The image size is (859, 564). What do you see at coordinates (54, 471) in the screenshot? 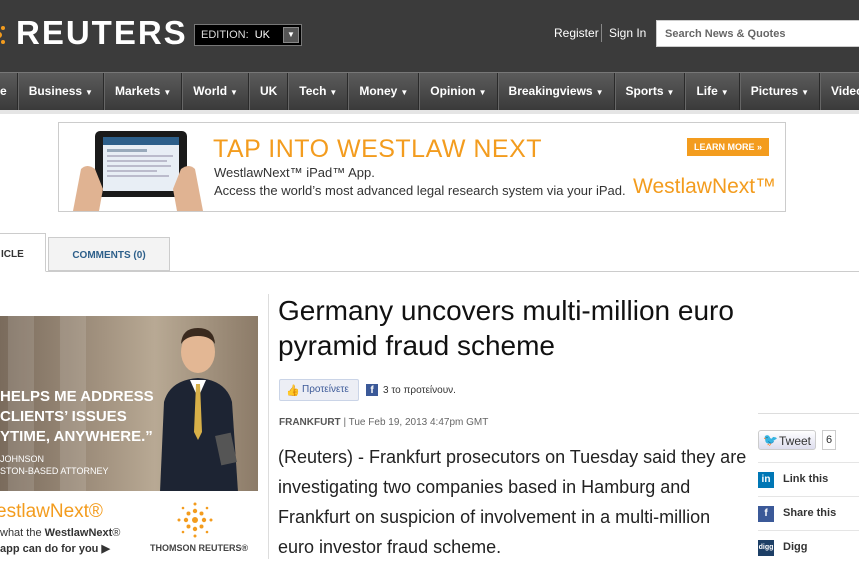
I see `ad-attribution-title: STON-BASED ATTORNEY` at bounding box center [54, 471].